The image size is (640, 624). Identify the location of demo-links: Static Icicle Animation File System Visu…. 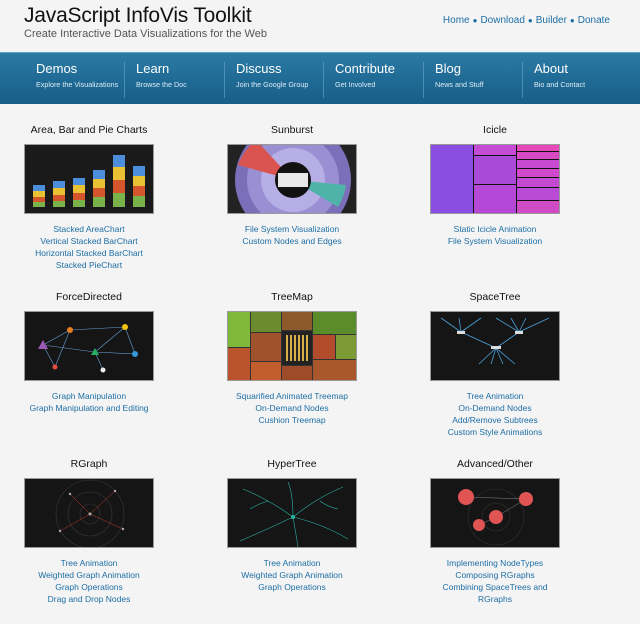
(495, 235).